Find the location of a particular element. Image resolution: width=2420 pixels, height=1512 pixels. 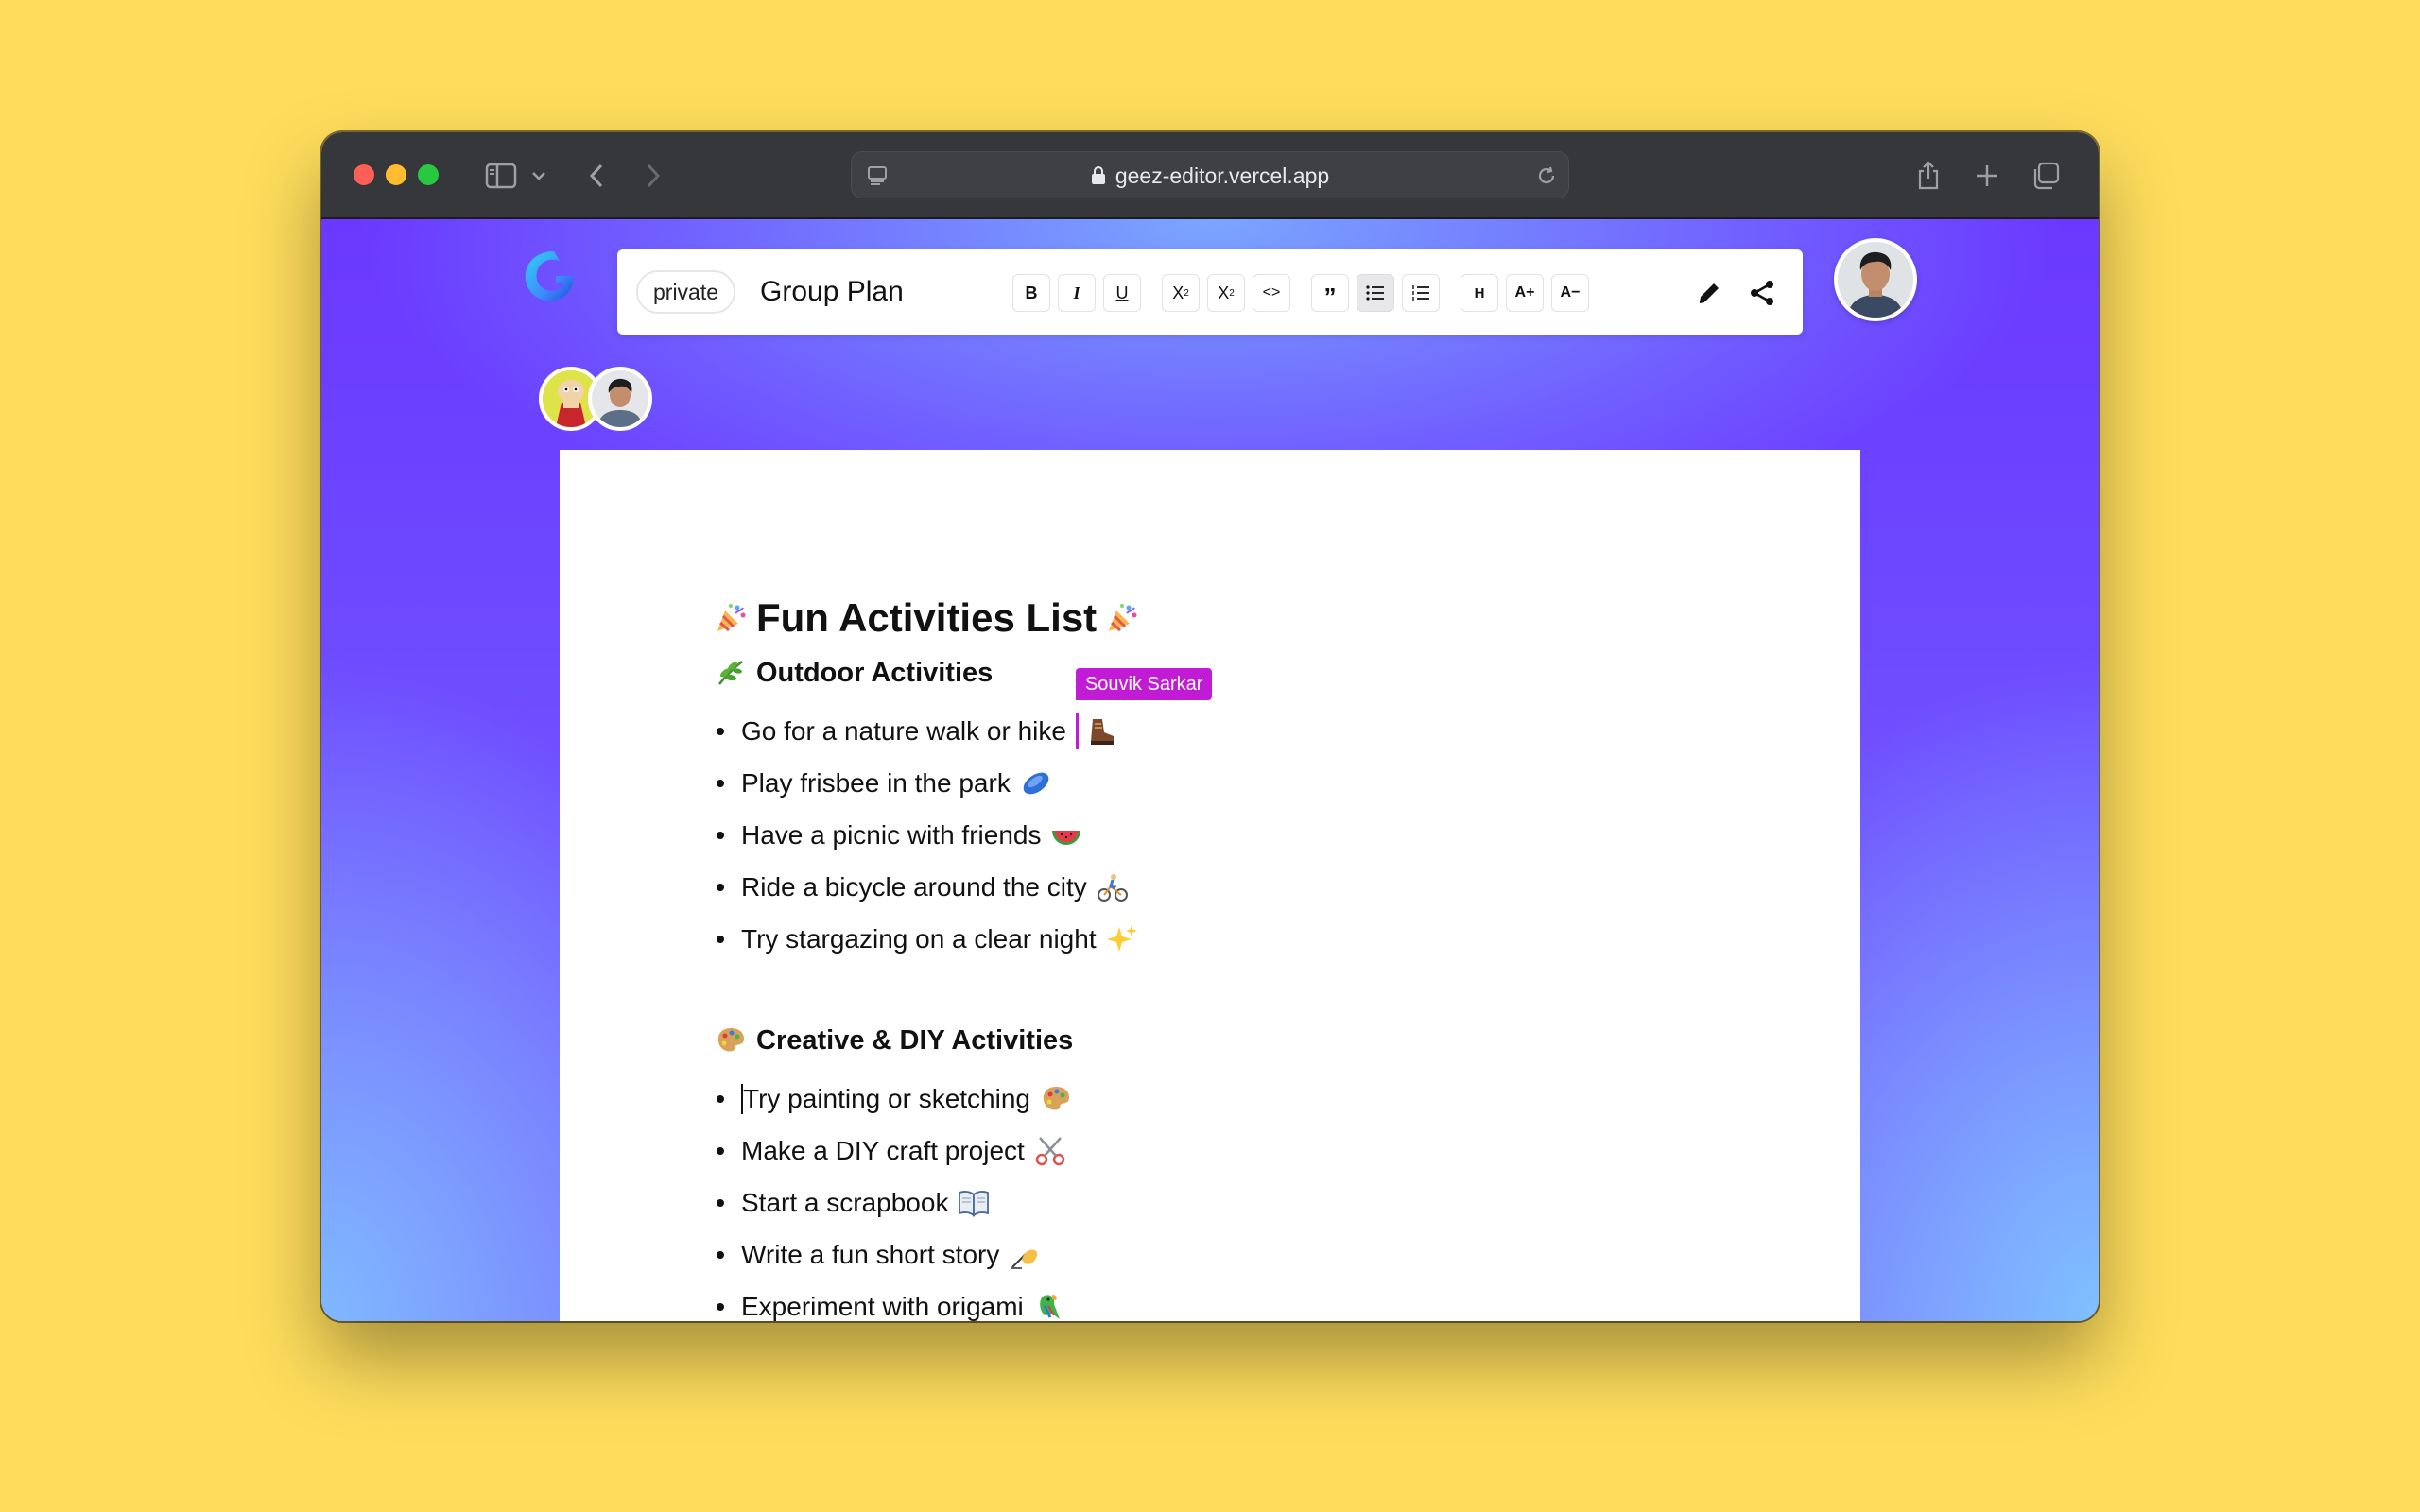

list-item: Try stargazing on a clear night is located at coordinates (927, 939).